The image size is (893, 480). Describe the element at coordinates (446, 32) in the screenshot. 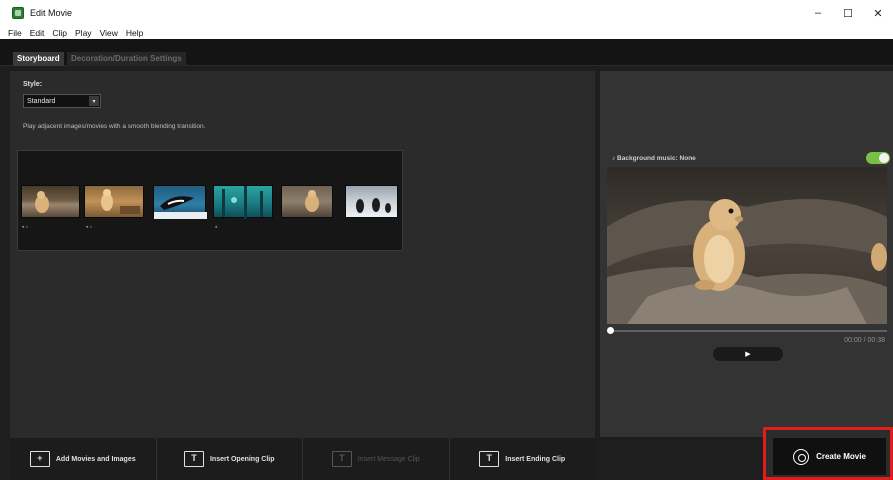

I see `menu-bar: File Edit Clip Play View Help` at that location.